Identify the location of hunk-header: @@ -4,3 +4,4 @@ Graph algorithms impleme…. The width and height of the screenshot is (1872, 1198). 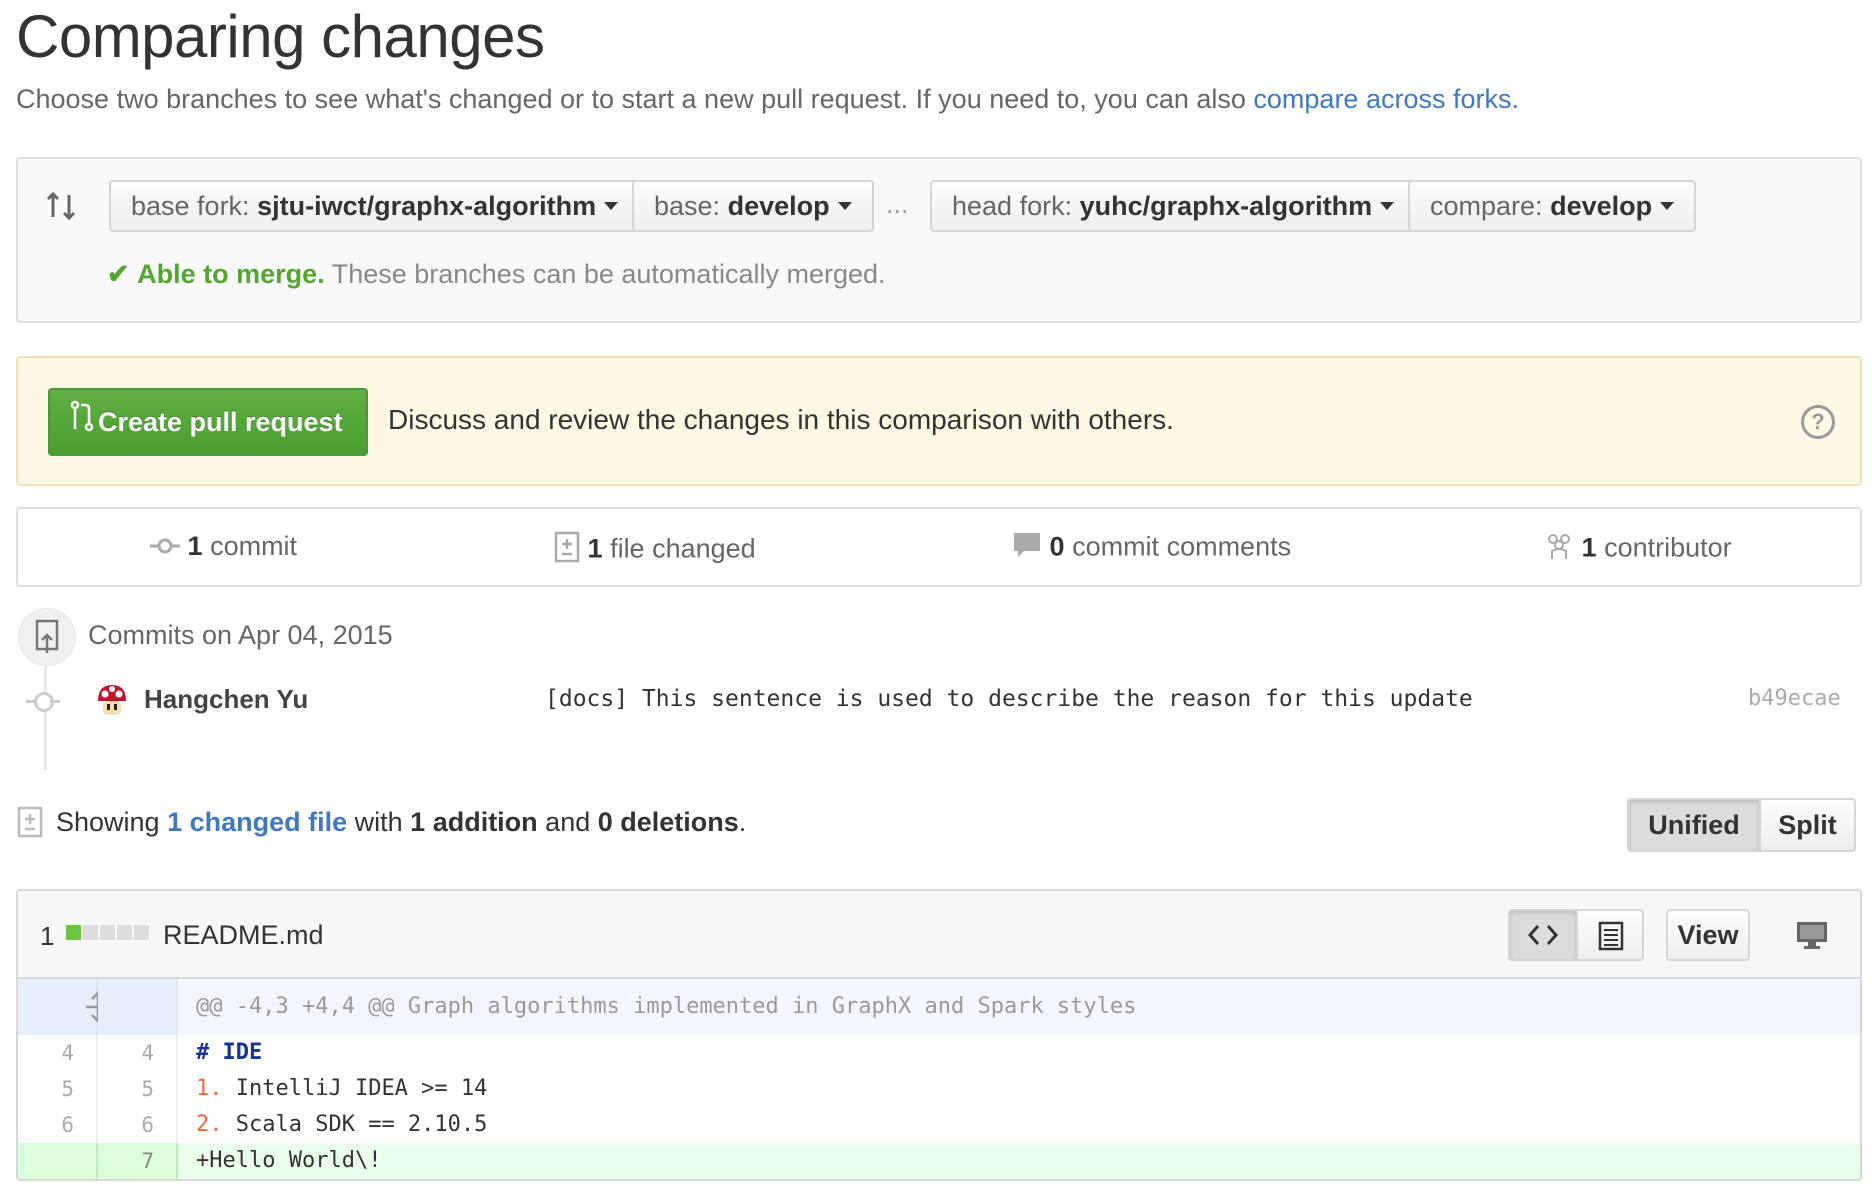
(666, 1006).